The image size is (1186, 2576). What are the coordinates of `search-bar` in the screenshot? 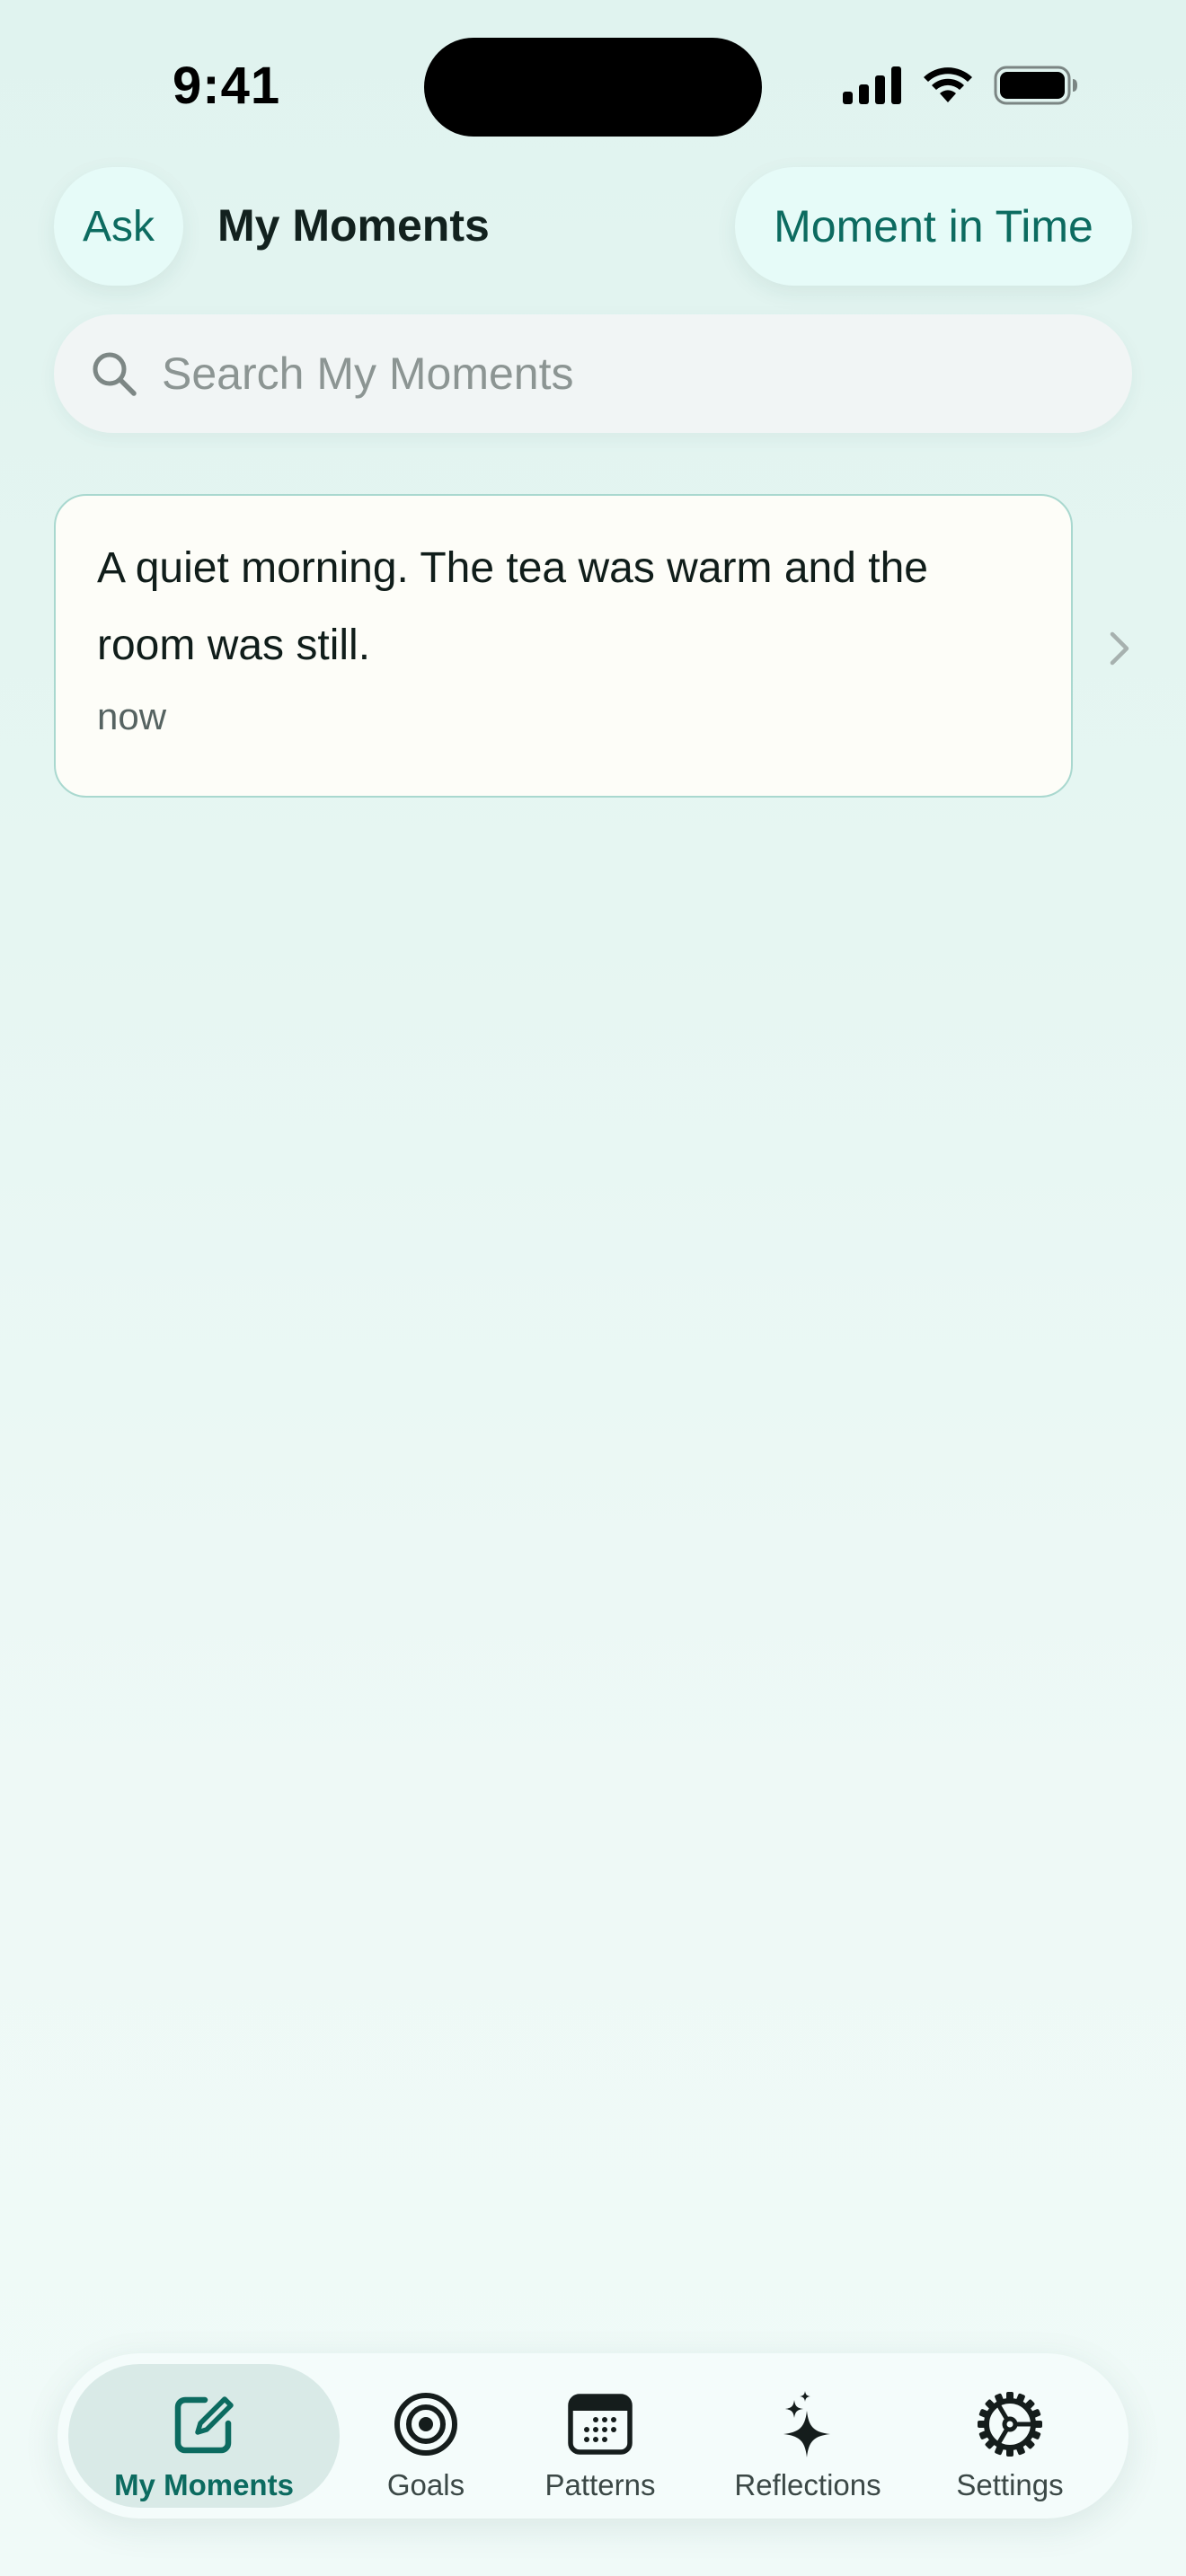 It's located at (593, 373).